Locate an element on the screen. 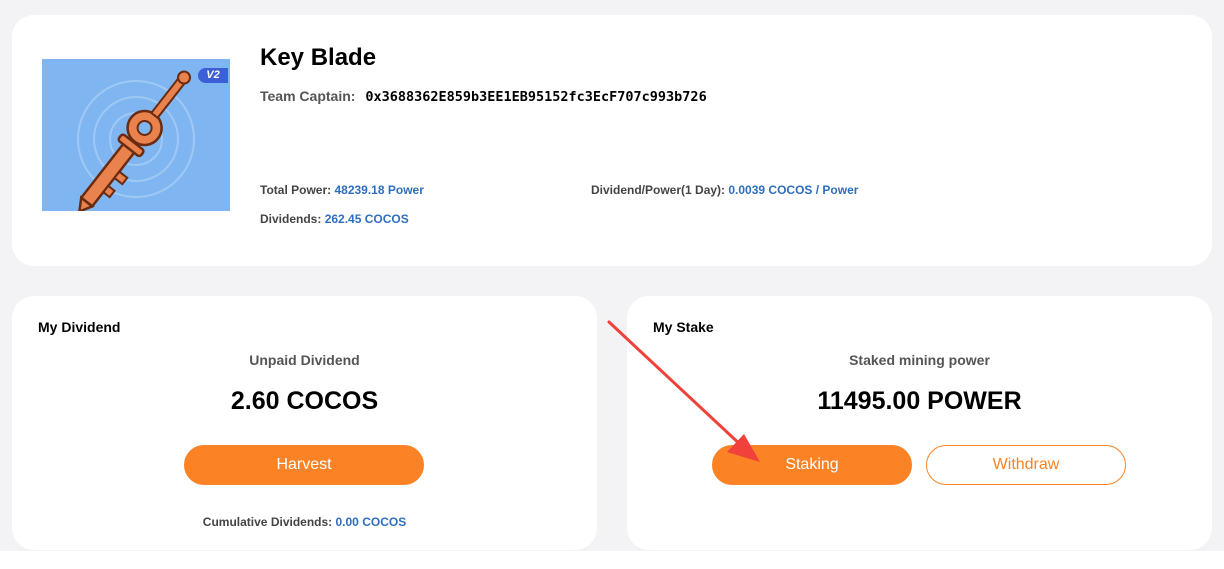  my-stake-title: My Stake is located at coordinates (683, 327).